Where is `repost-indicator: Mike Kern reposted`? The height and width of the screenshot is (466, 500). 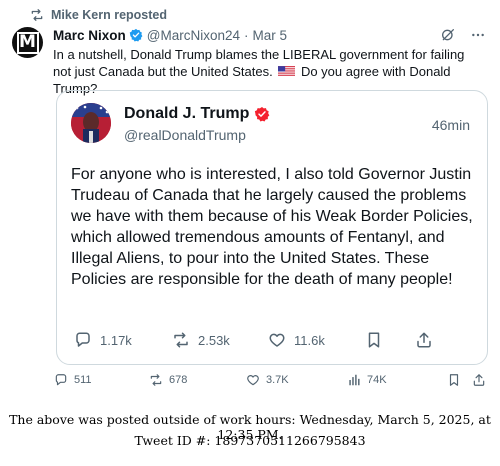
repost-indicator: Mike Kern reposted is located at coordinates (98, 15).